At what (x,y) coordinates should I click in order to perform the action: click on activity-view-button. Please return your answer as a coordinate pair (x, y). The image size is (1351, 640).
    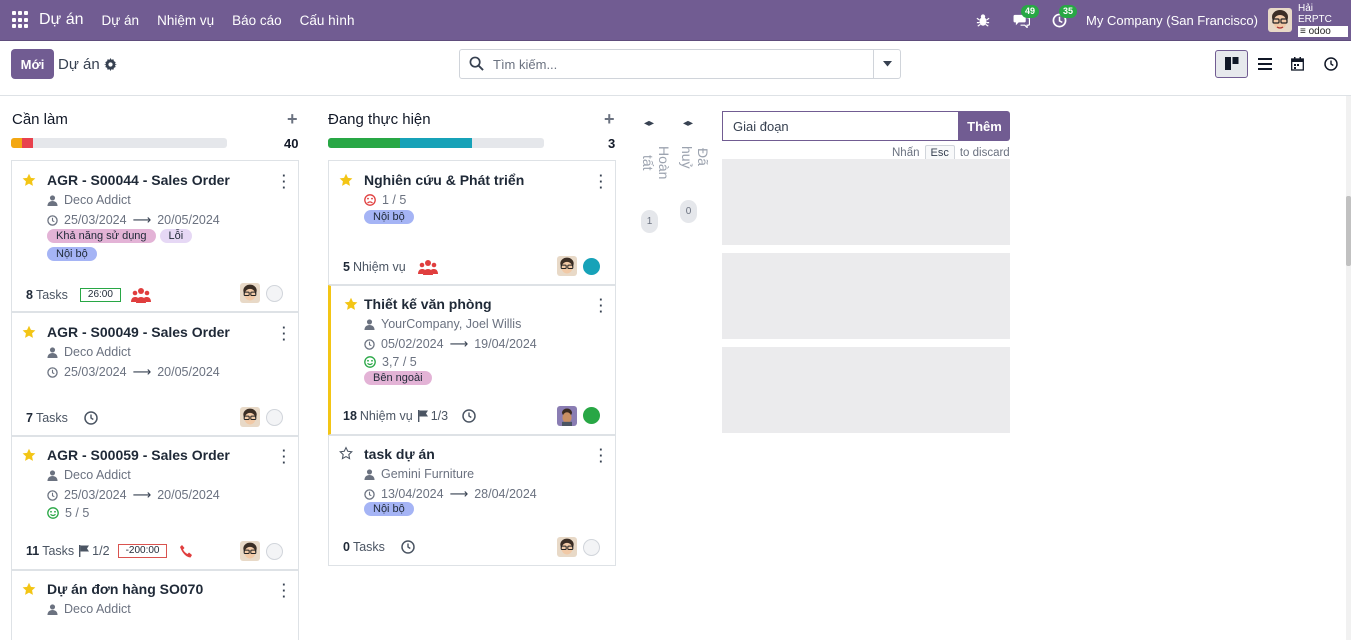
    Looking at the image, I should click on (1330, 64).